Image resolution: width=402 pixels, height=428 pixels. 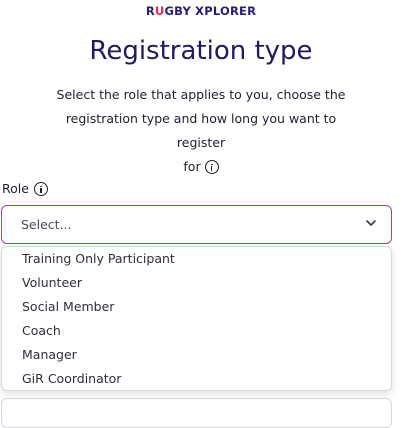 I want to click on role-option-coach: Coach, so click(x=196, y=331).